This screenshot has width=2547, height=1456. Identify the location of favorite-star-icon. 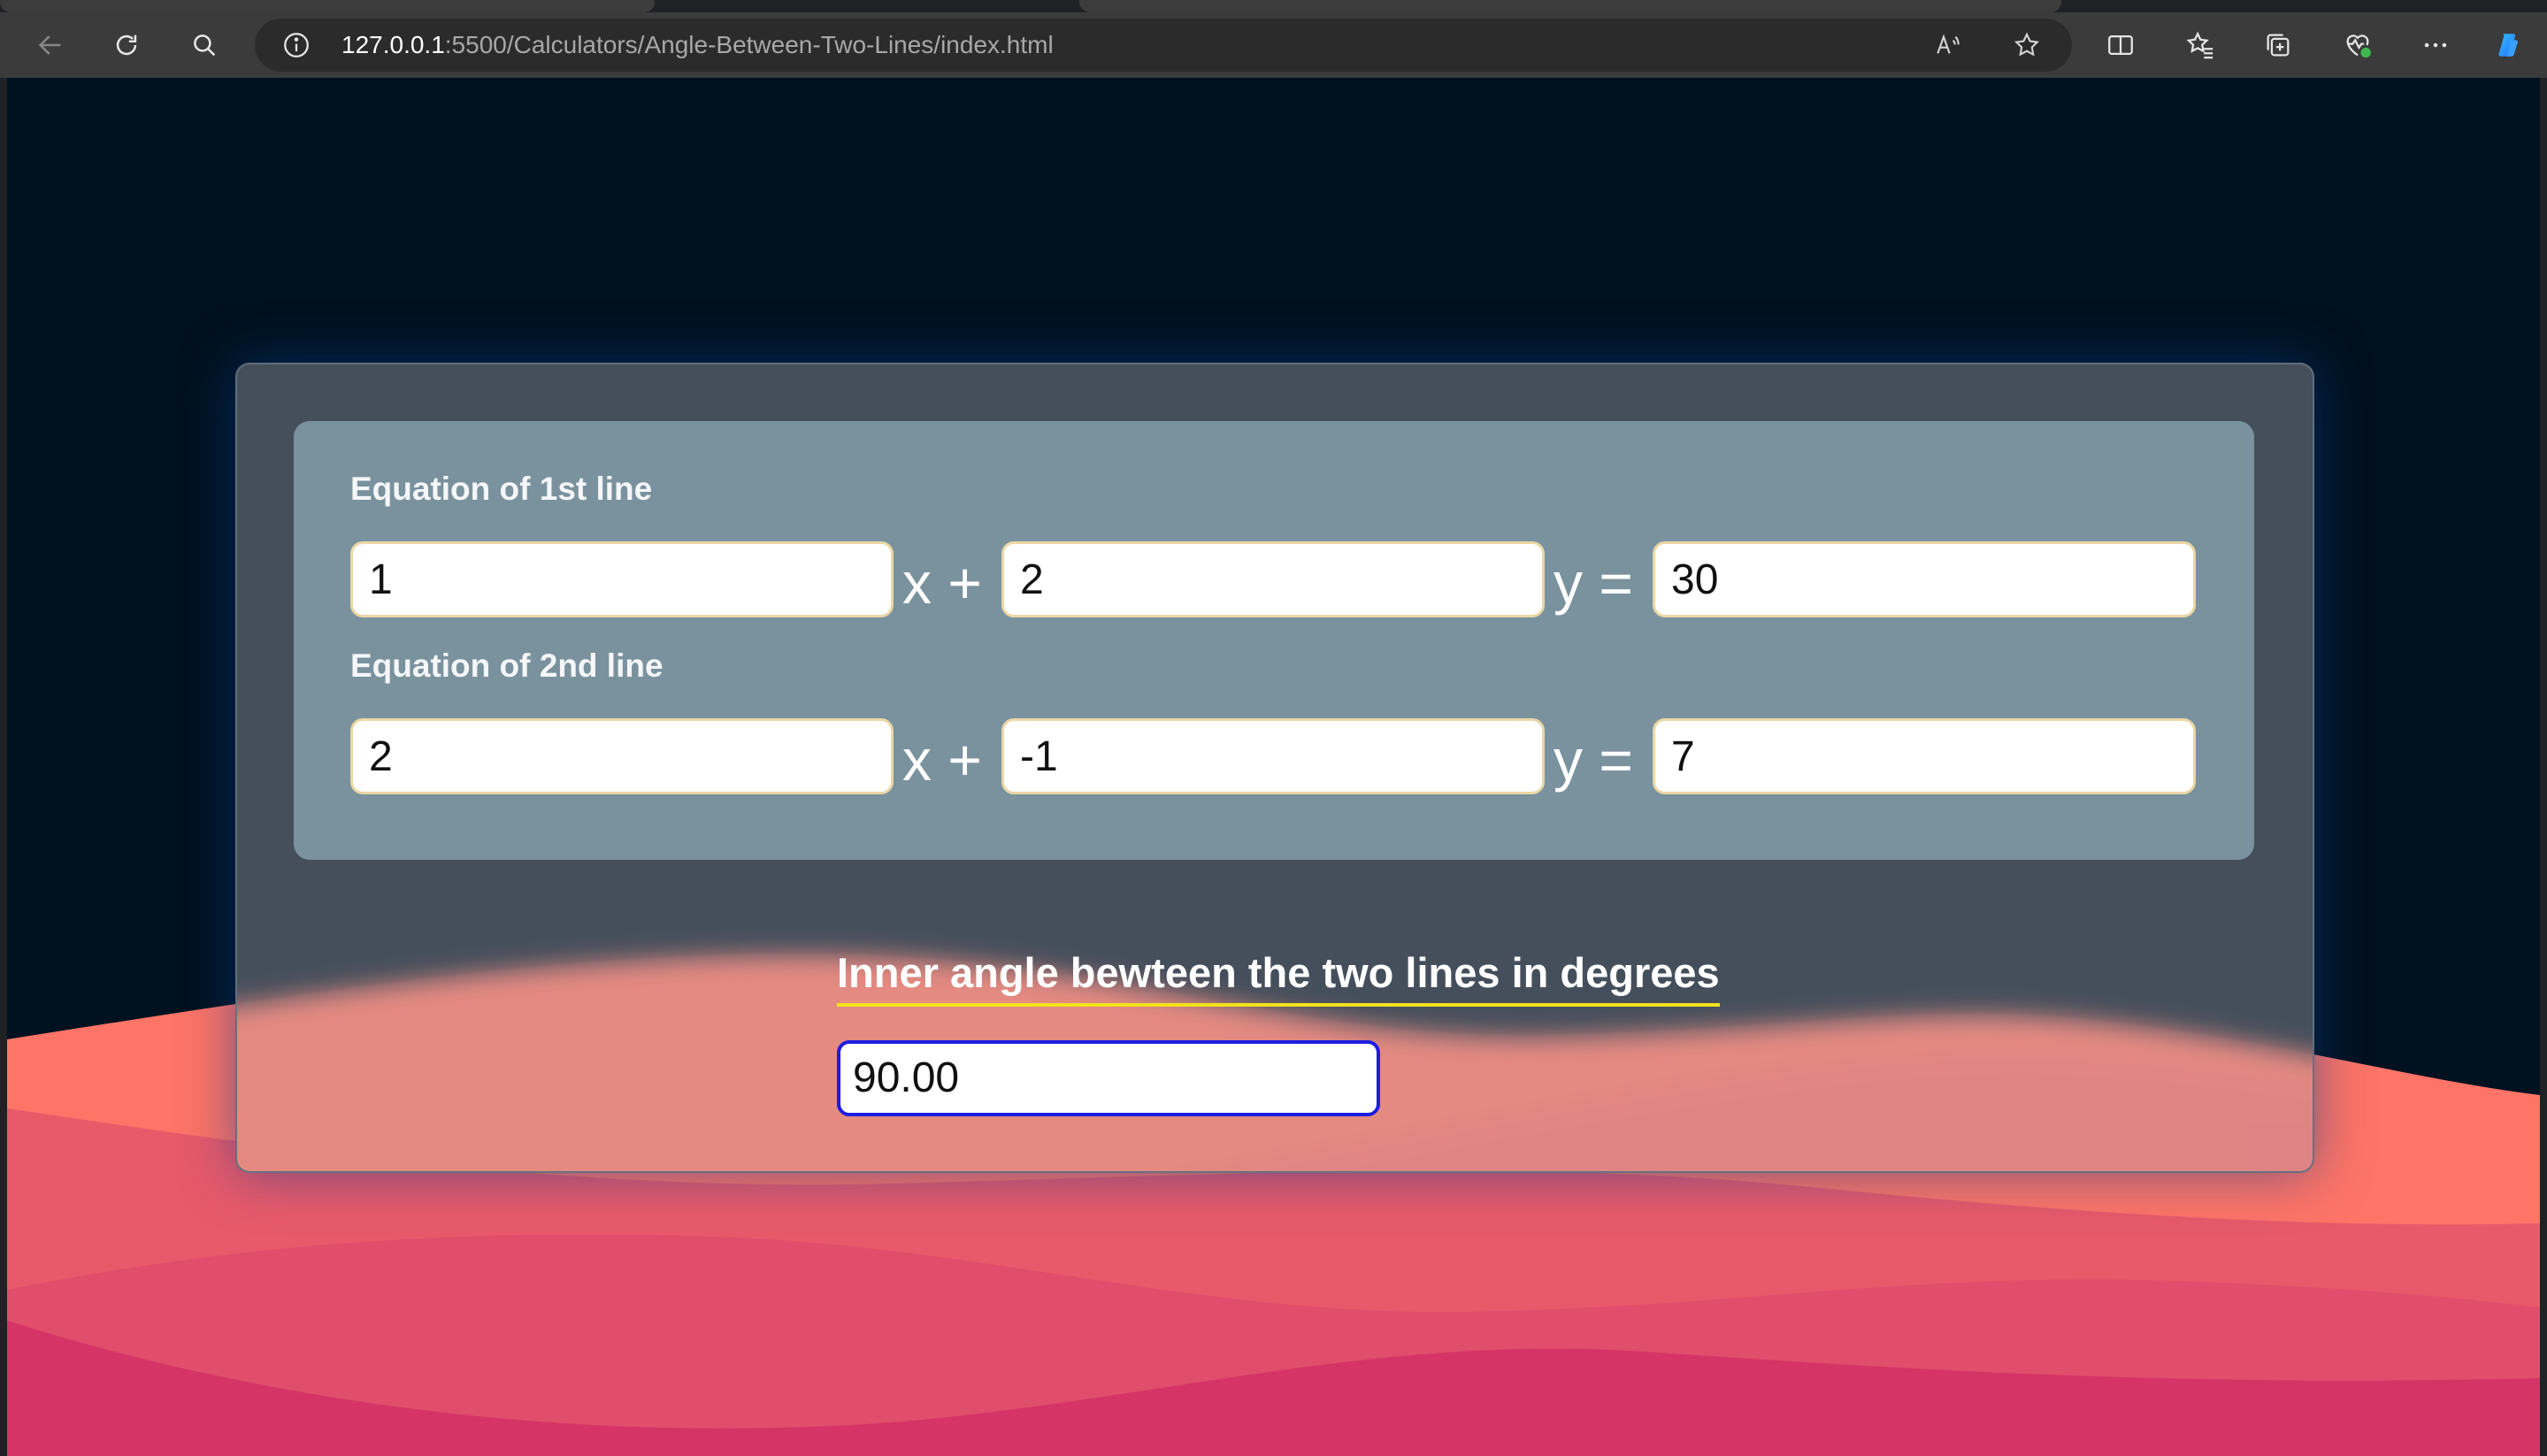
(2026, 45).